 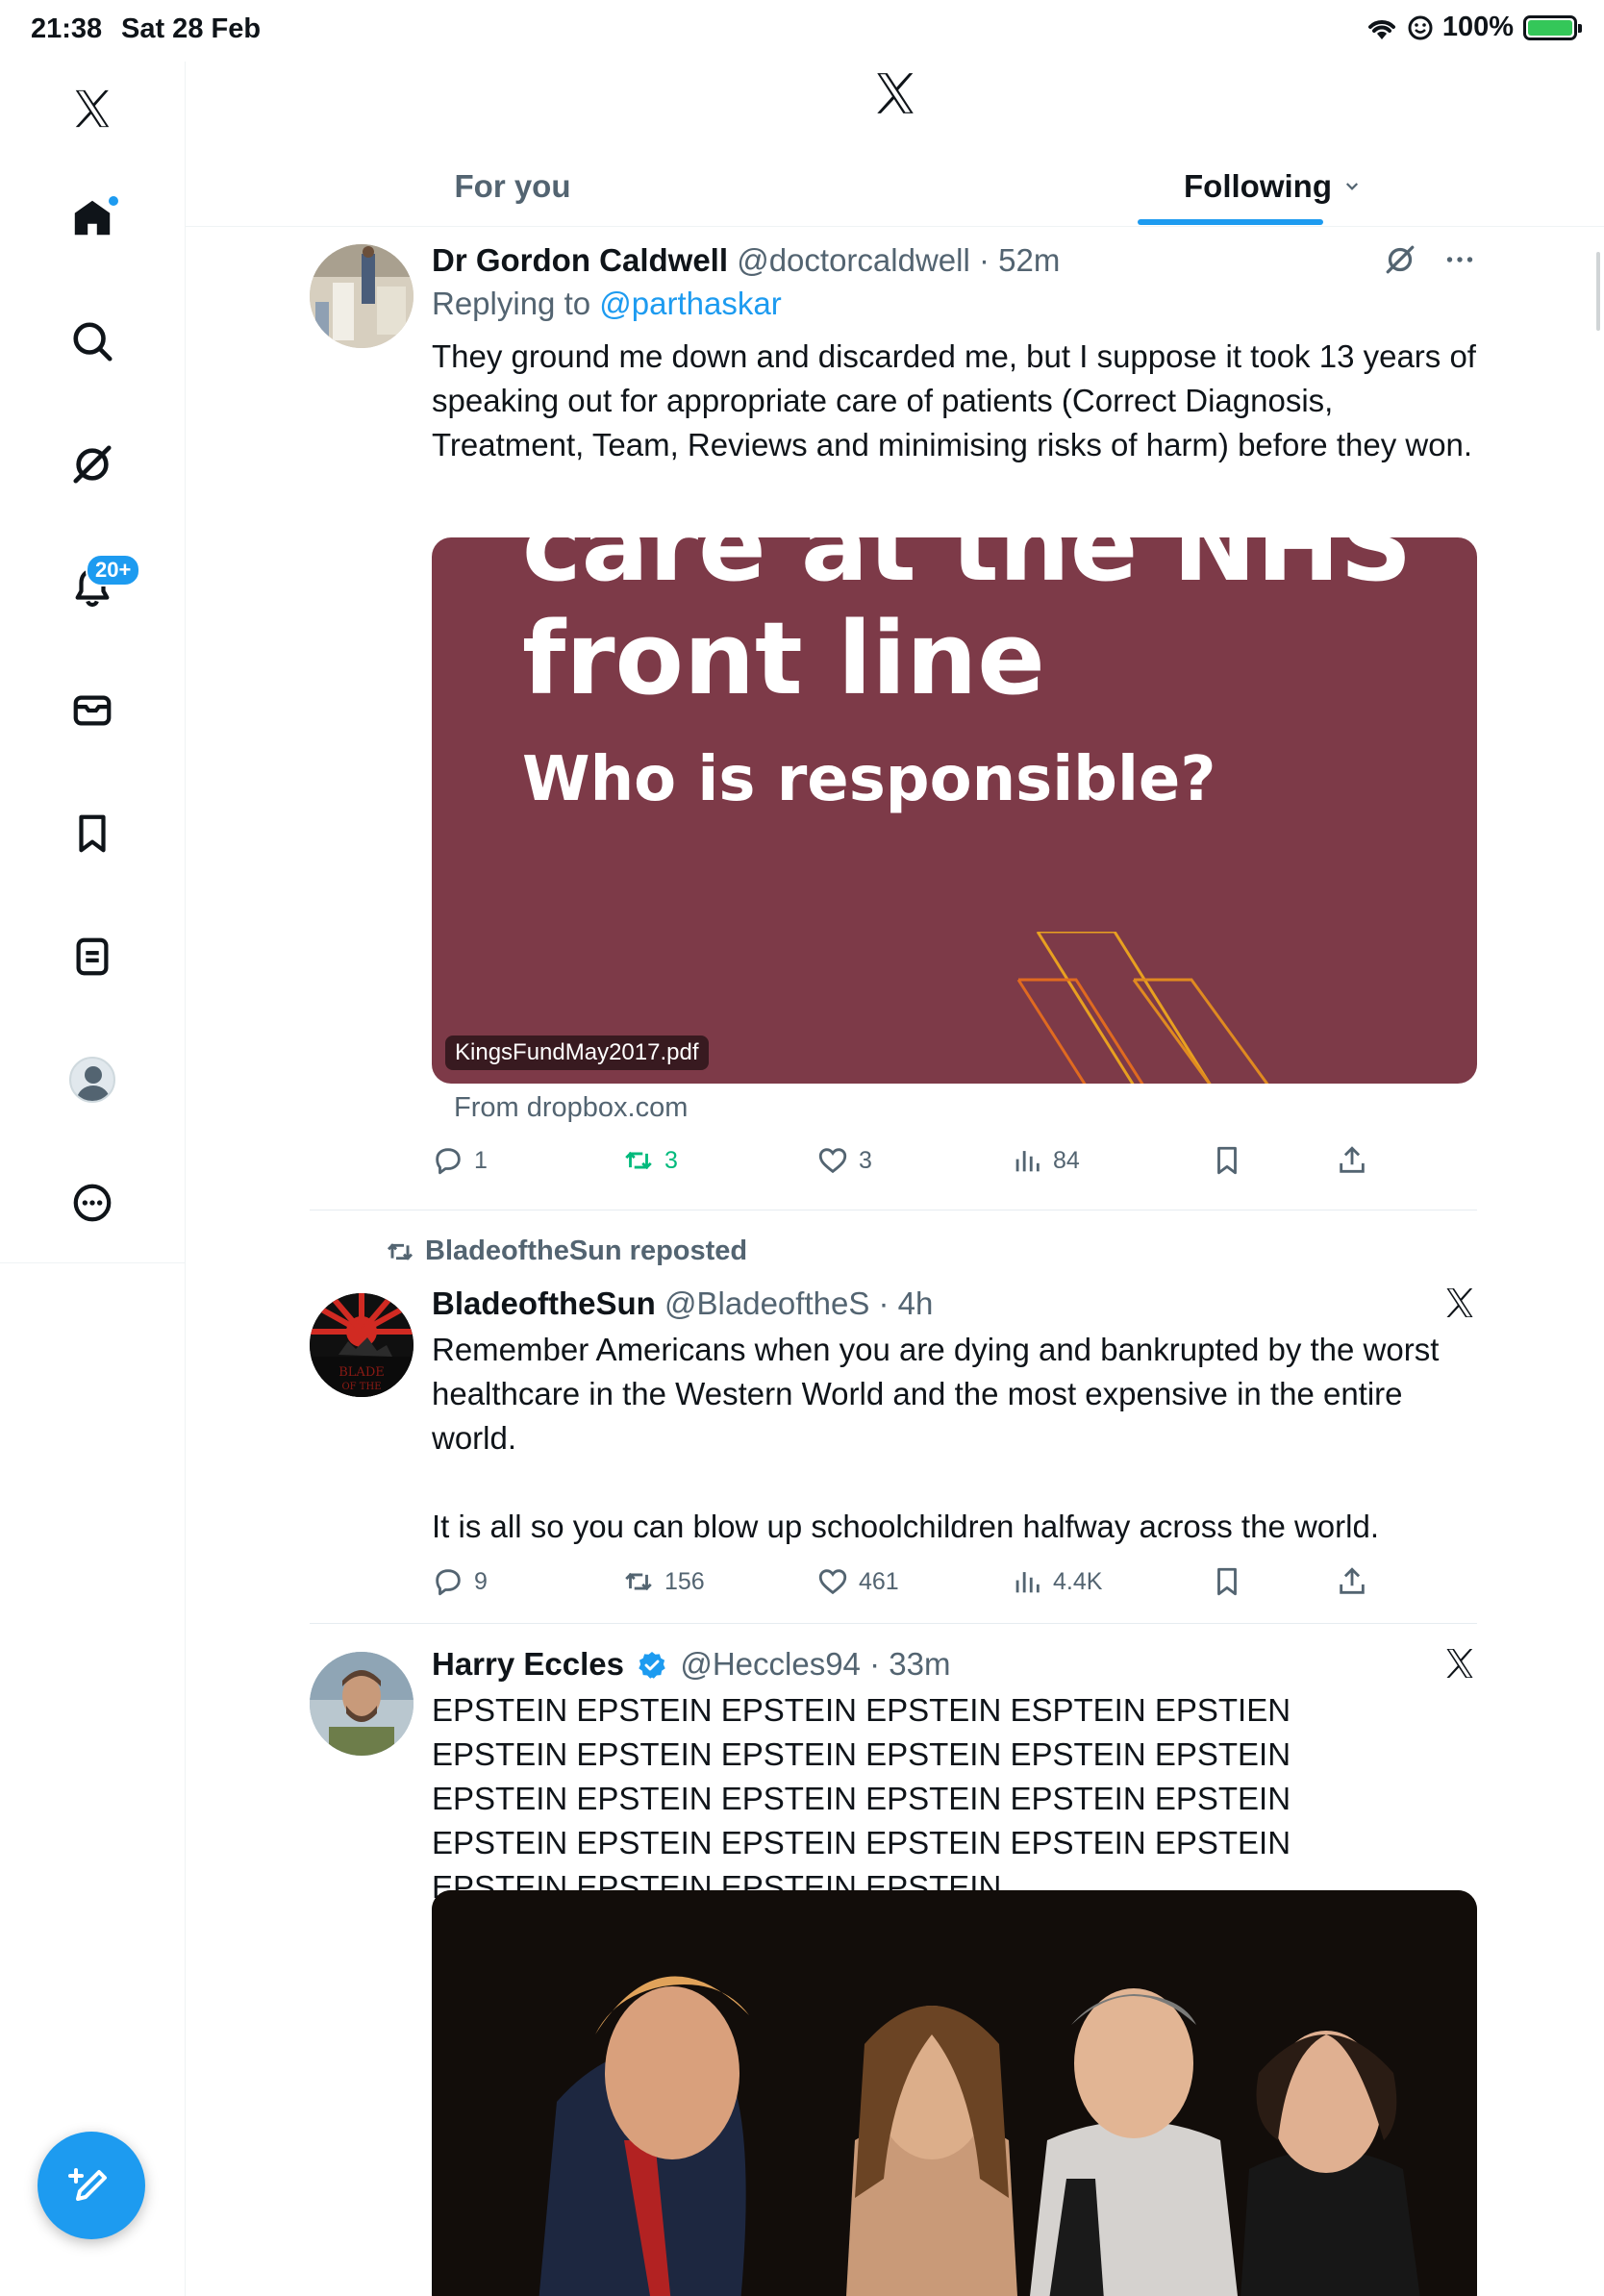 What do you see at coordinates (580, 260) in the screenshot?
I see `author-name: Dr Gordon Caldwell` at bounding box center [580, 260].